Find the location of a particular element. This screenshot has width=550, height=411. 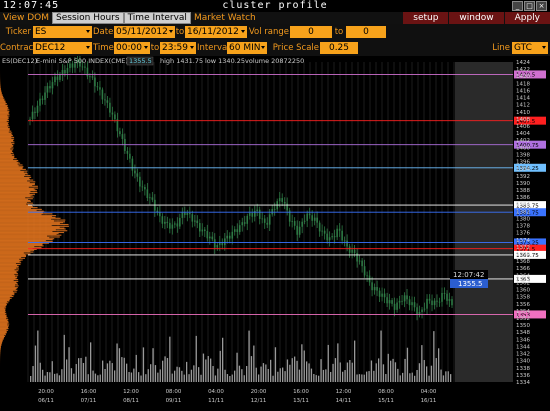

window-button: window is located at coordinates (476, 18).